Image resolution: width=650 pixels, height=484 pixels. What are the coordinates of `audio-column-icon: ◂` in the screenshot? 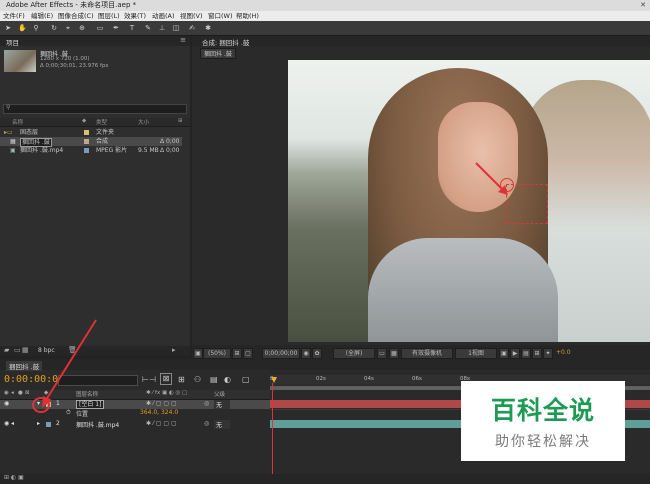 It's located at (12, 393).